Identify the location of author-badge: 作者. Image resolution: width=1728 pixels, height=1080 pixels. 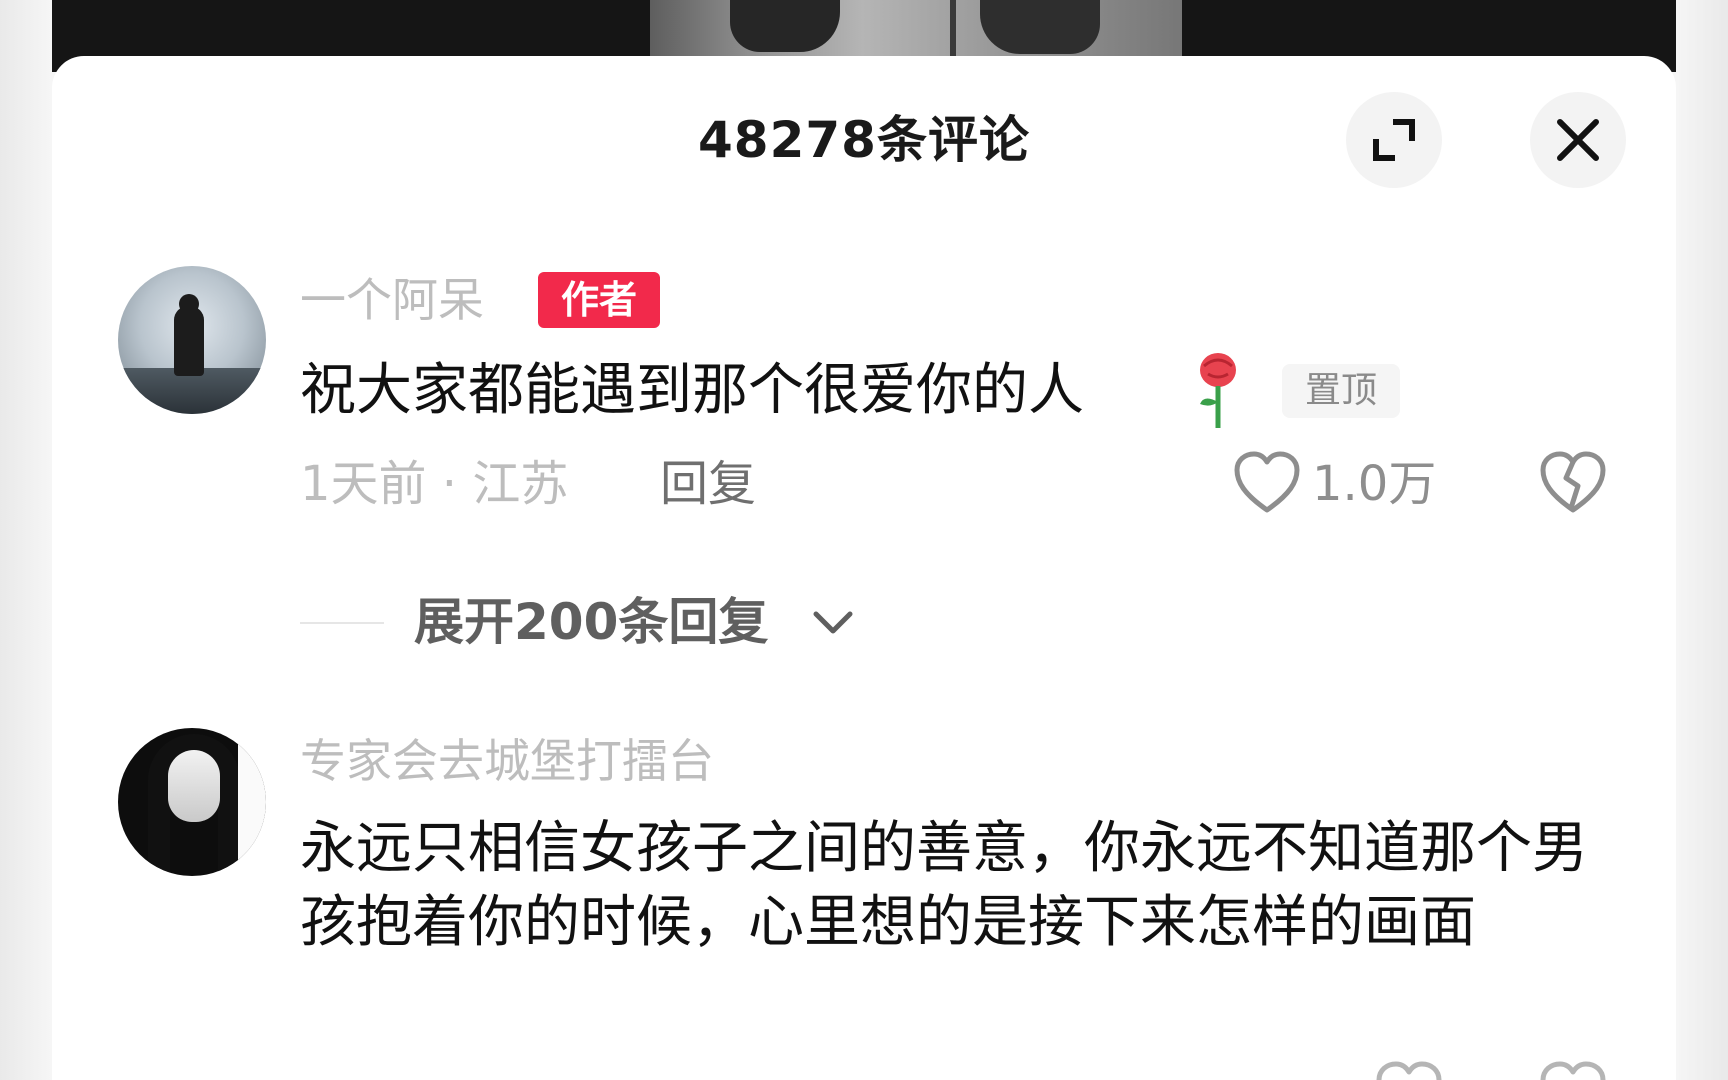
(599, 300).